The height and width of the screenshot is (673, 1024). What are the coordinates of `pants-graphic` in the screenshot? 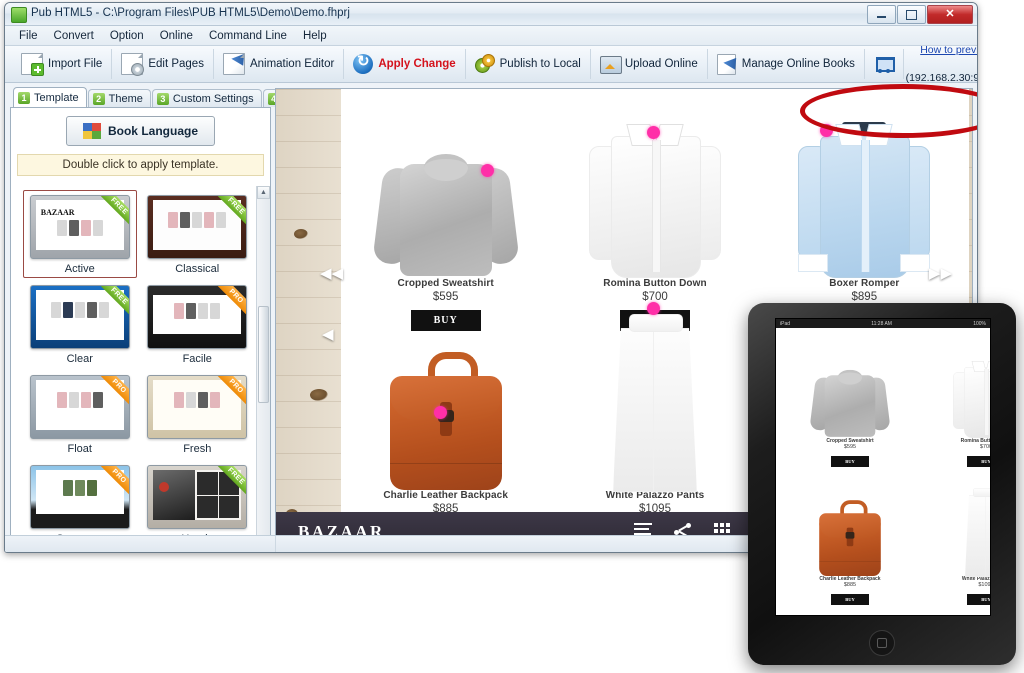 It's located at (655, 397).